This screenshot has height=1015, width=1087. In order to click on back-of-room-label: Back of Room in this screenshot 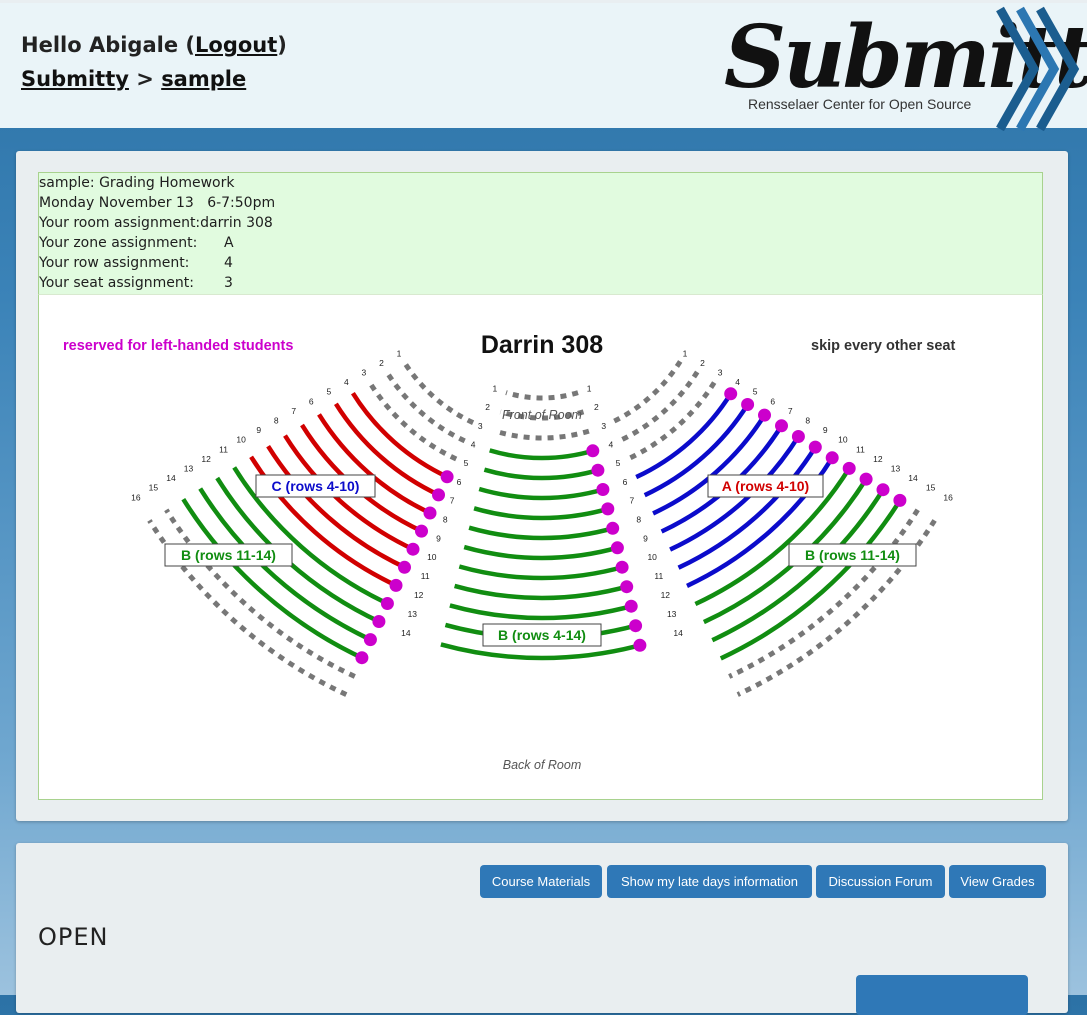, I will do `click(542, 765)`.